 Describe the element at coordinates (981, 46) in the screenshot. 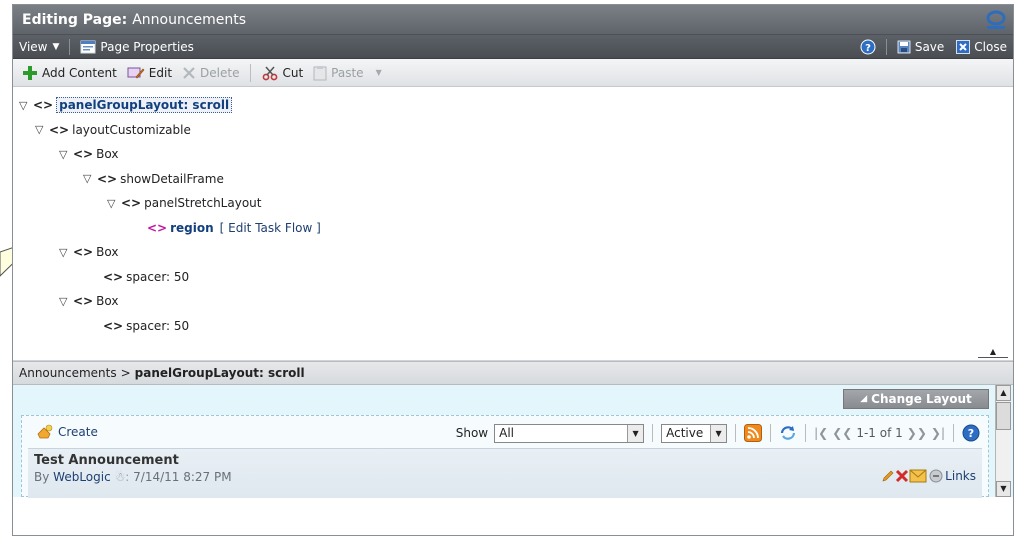

I see `close-button: Close` at that location.